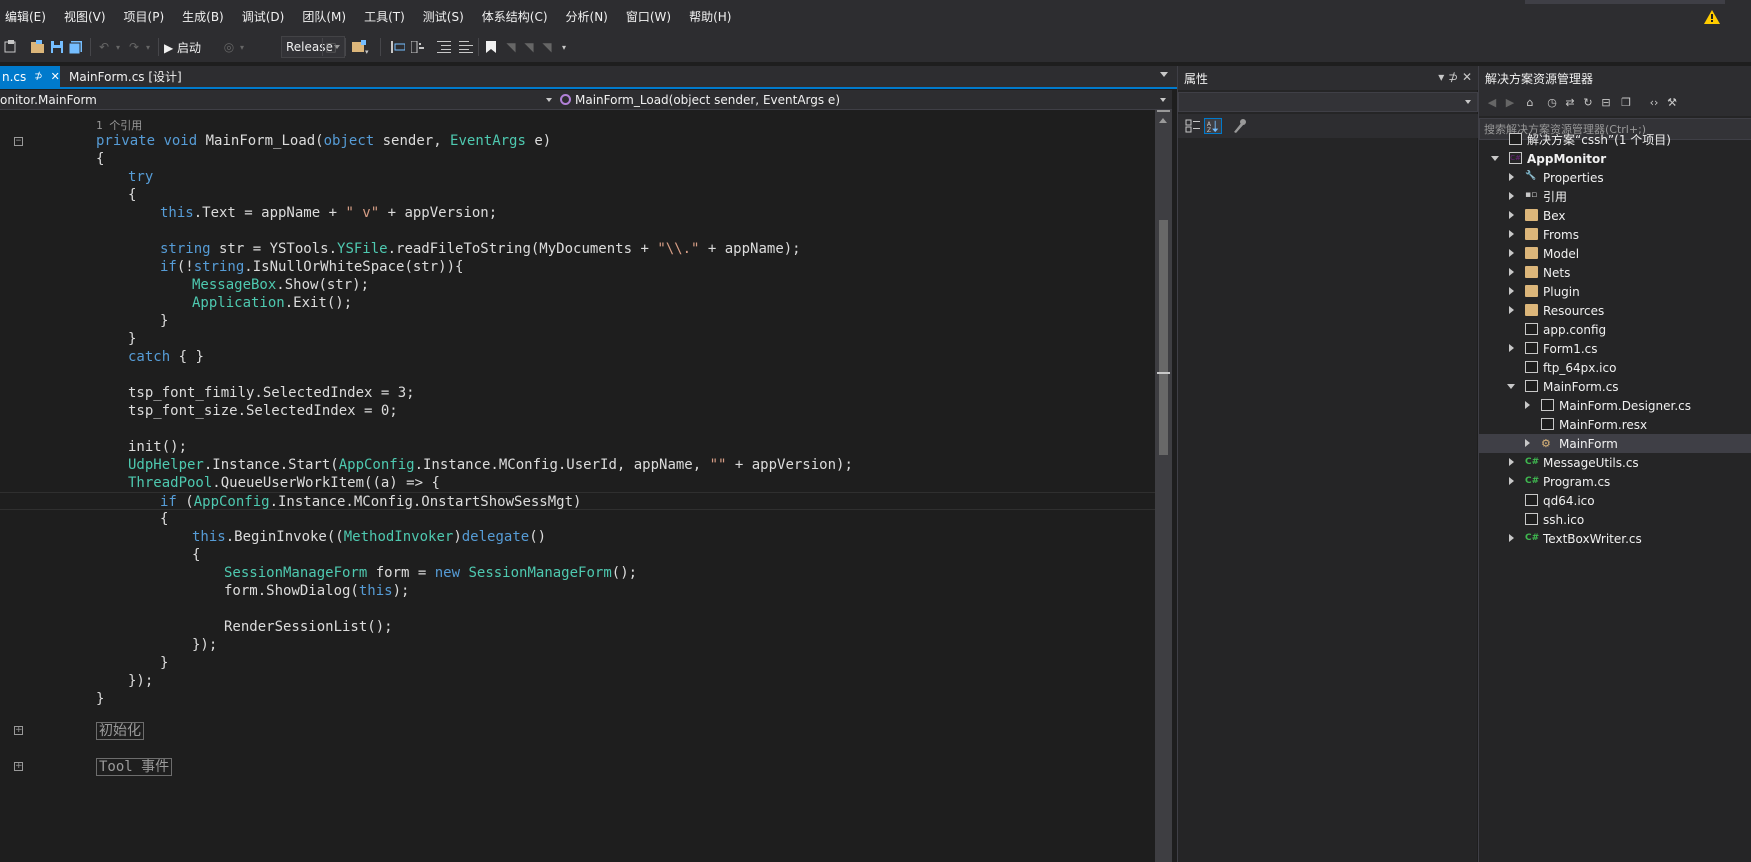 The image size is (1751, 862). Describe the element at coordinates (1552, 103) in the screenshot. I see `pending-changes-icon: ◷` at that location.